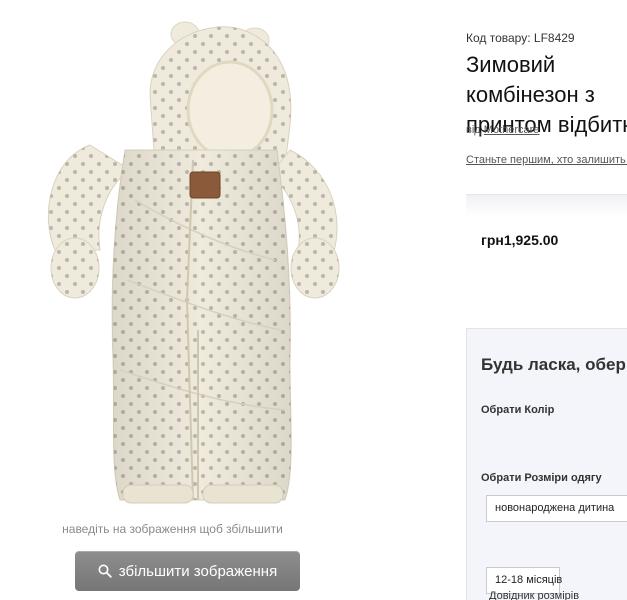  Describe the element at coordinates (534, 595) in the screenshot. I see `size-guide-link: Довідник розмірів` at that location.